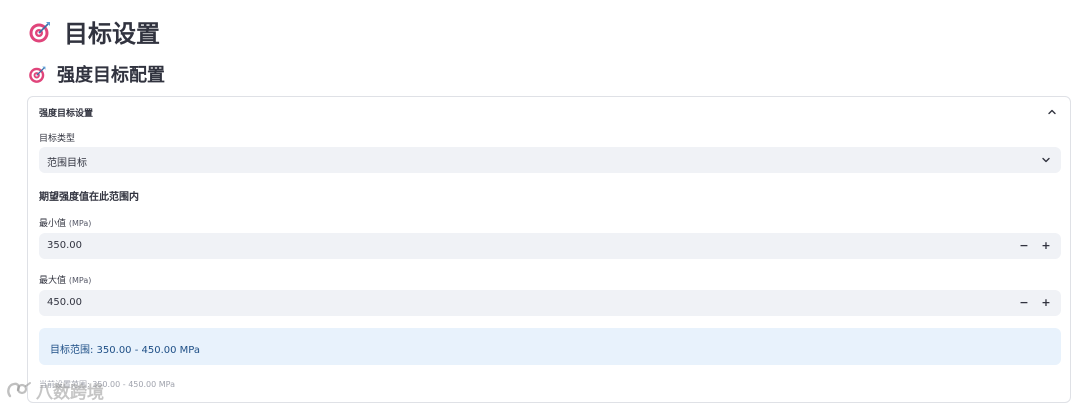  Describe the element at coordinates (550, 160) in the screenshot. I see `target-type-select: 范围目标` at that location.